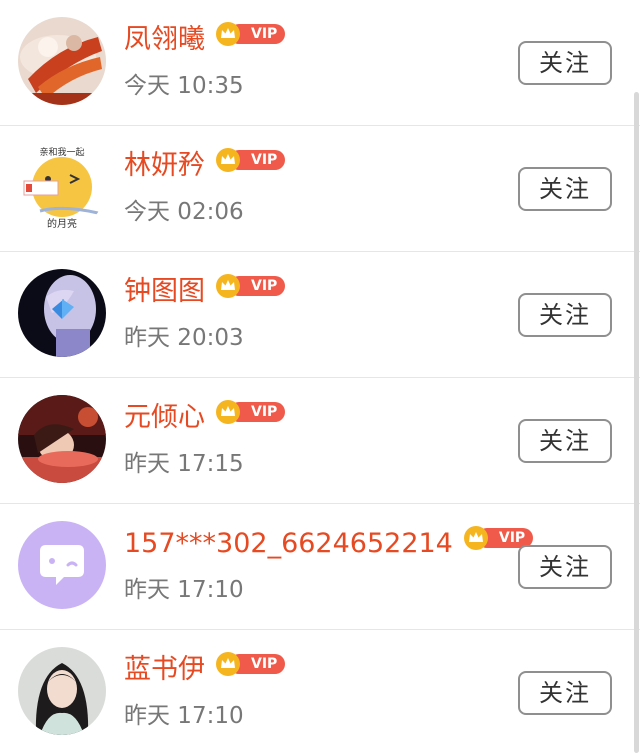 This screenshot has height=753, width=640. Describe the element at coordinates (184, 338) in the screenshot. I see `timestamp: 昨天 20:03` at that location.